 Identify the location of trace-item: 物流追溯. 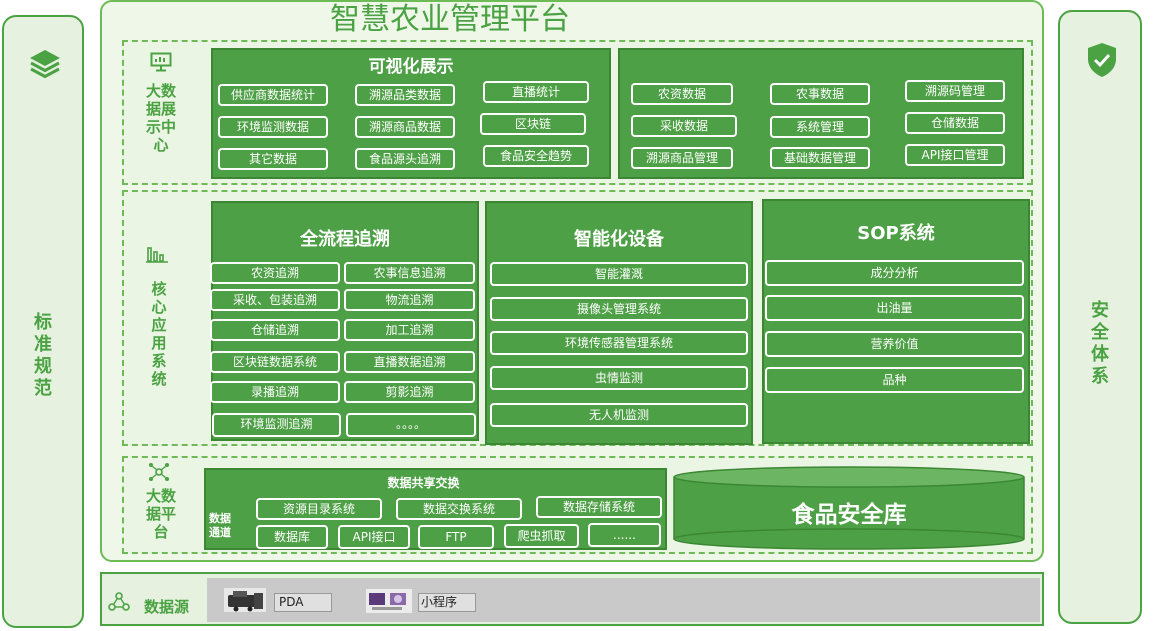
(409, 300).